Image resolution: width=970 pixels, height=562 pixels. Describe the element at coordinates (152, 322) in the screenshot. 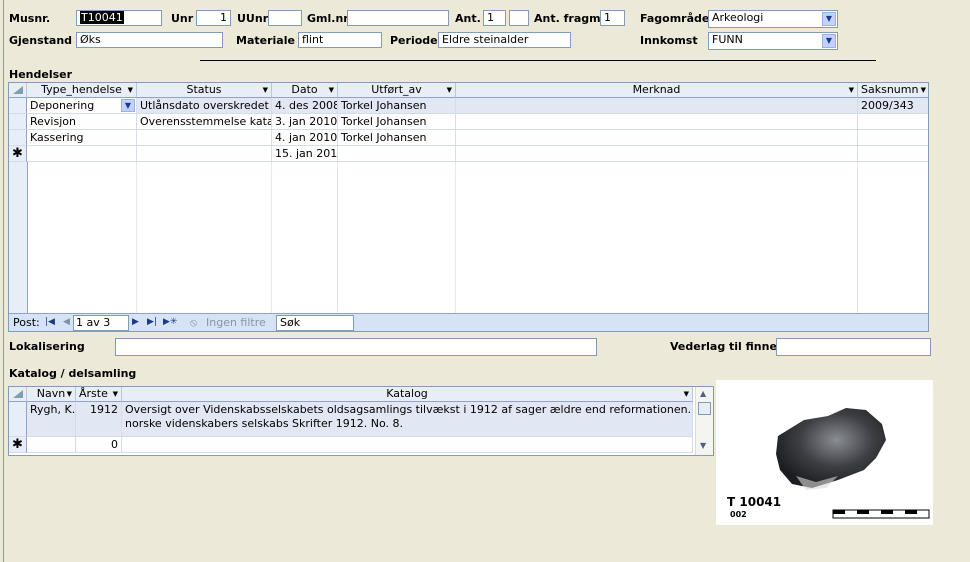

I see `last-record-icon: ▶|` at that location.